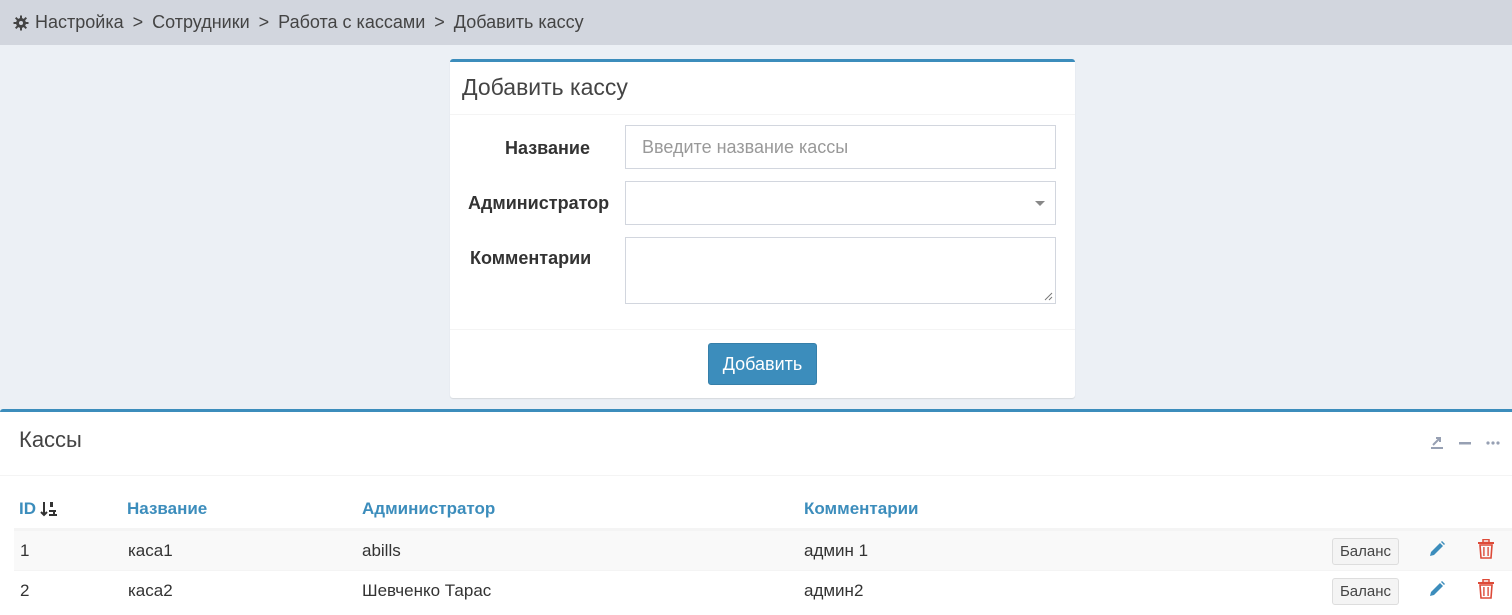  Describe the element at coordinates (531, 258) in the screenshot. I see `comment-label: Комментарии` at that location.